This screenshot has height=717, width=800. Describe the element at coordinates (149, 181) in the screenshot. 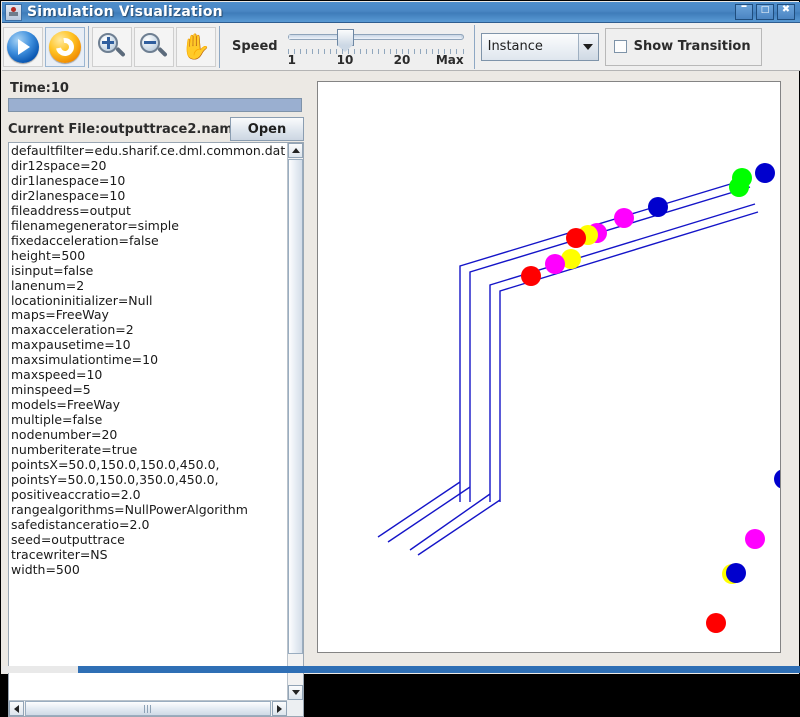

I see `property-line: dir1lanespace=10` at that location.